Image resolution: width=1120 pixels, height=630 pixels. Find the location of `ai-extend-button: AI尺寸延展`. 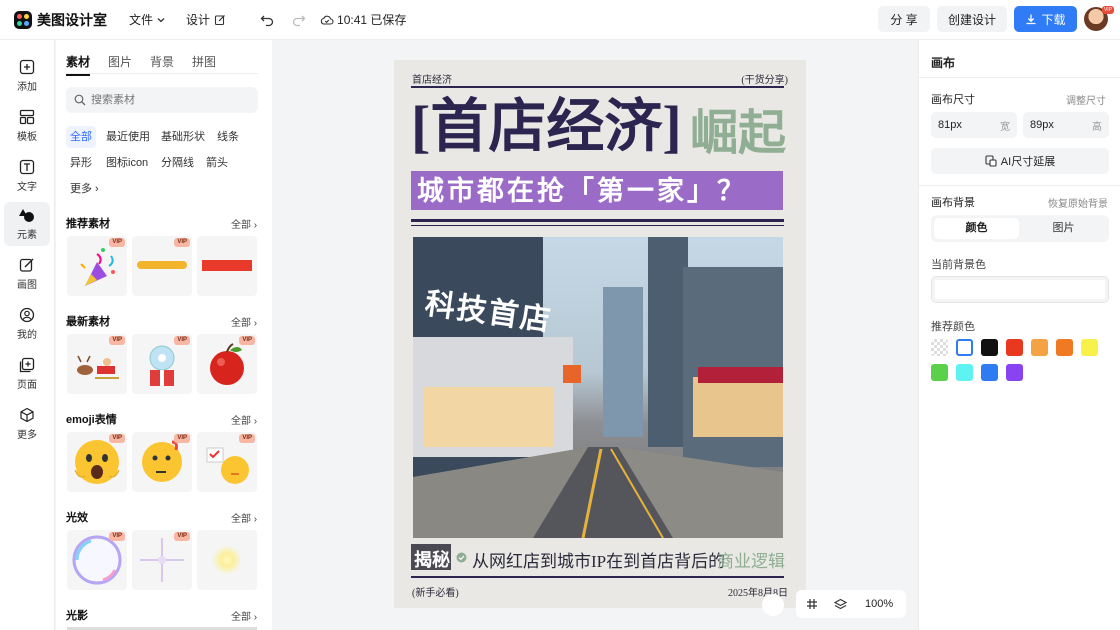

ai-extend-button: AI尺寸延展 is located at coordinates (1020, 161).